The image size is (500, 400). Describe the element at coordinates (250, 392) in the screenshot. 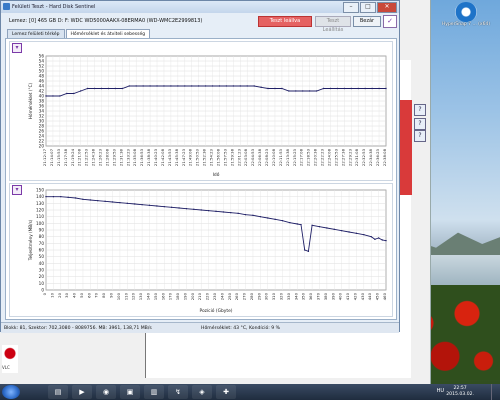

I see `taskbar: ▤ ▶ ◉ ▣ ▥ ↯ ◈ ✚ HU 22:57 2015.03.02.` at that location.